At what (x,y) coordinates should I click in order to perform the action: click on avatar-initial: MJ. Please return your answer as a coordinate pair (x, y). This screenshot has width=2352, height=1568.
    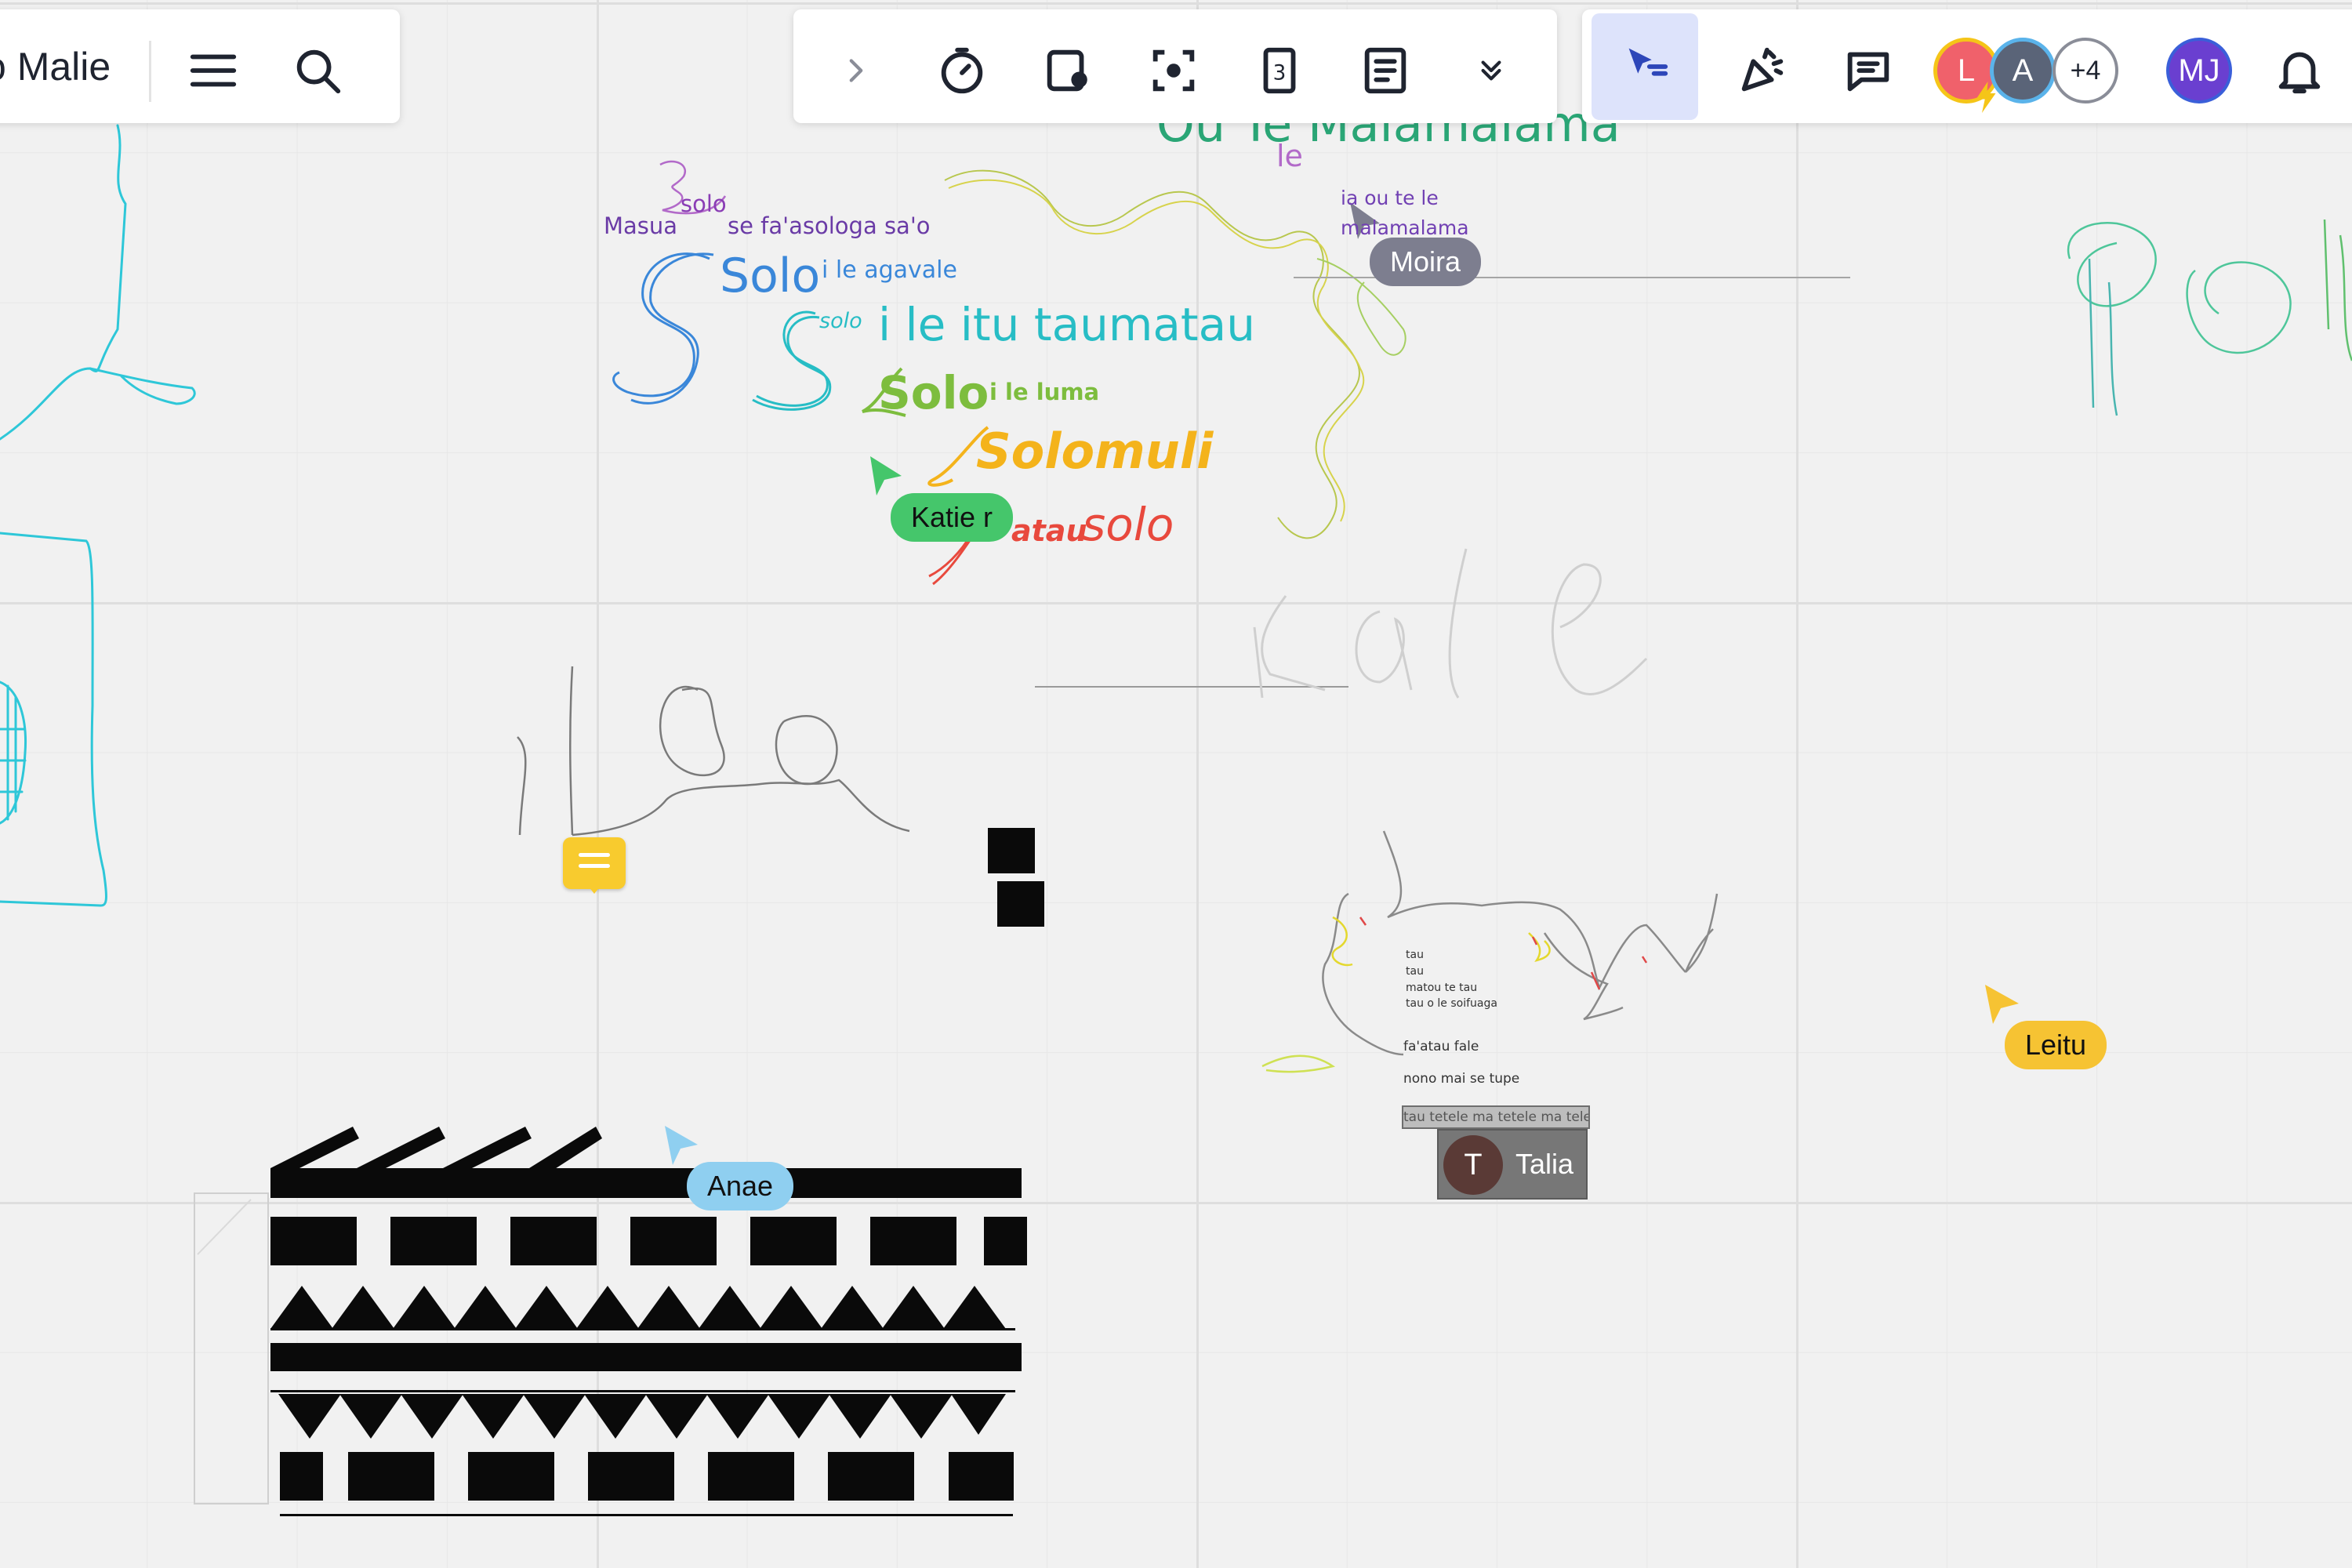
    Looking at the image, I should click on (2199, 70).